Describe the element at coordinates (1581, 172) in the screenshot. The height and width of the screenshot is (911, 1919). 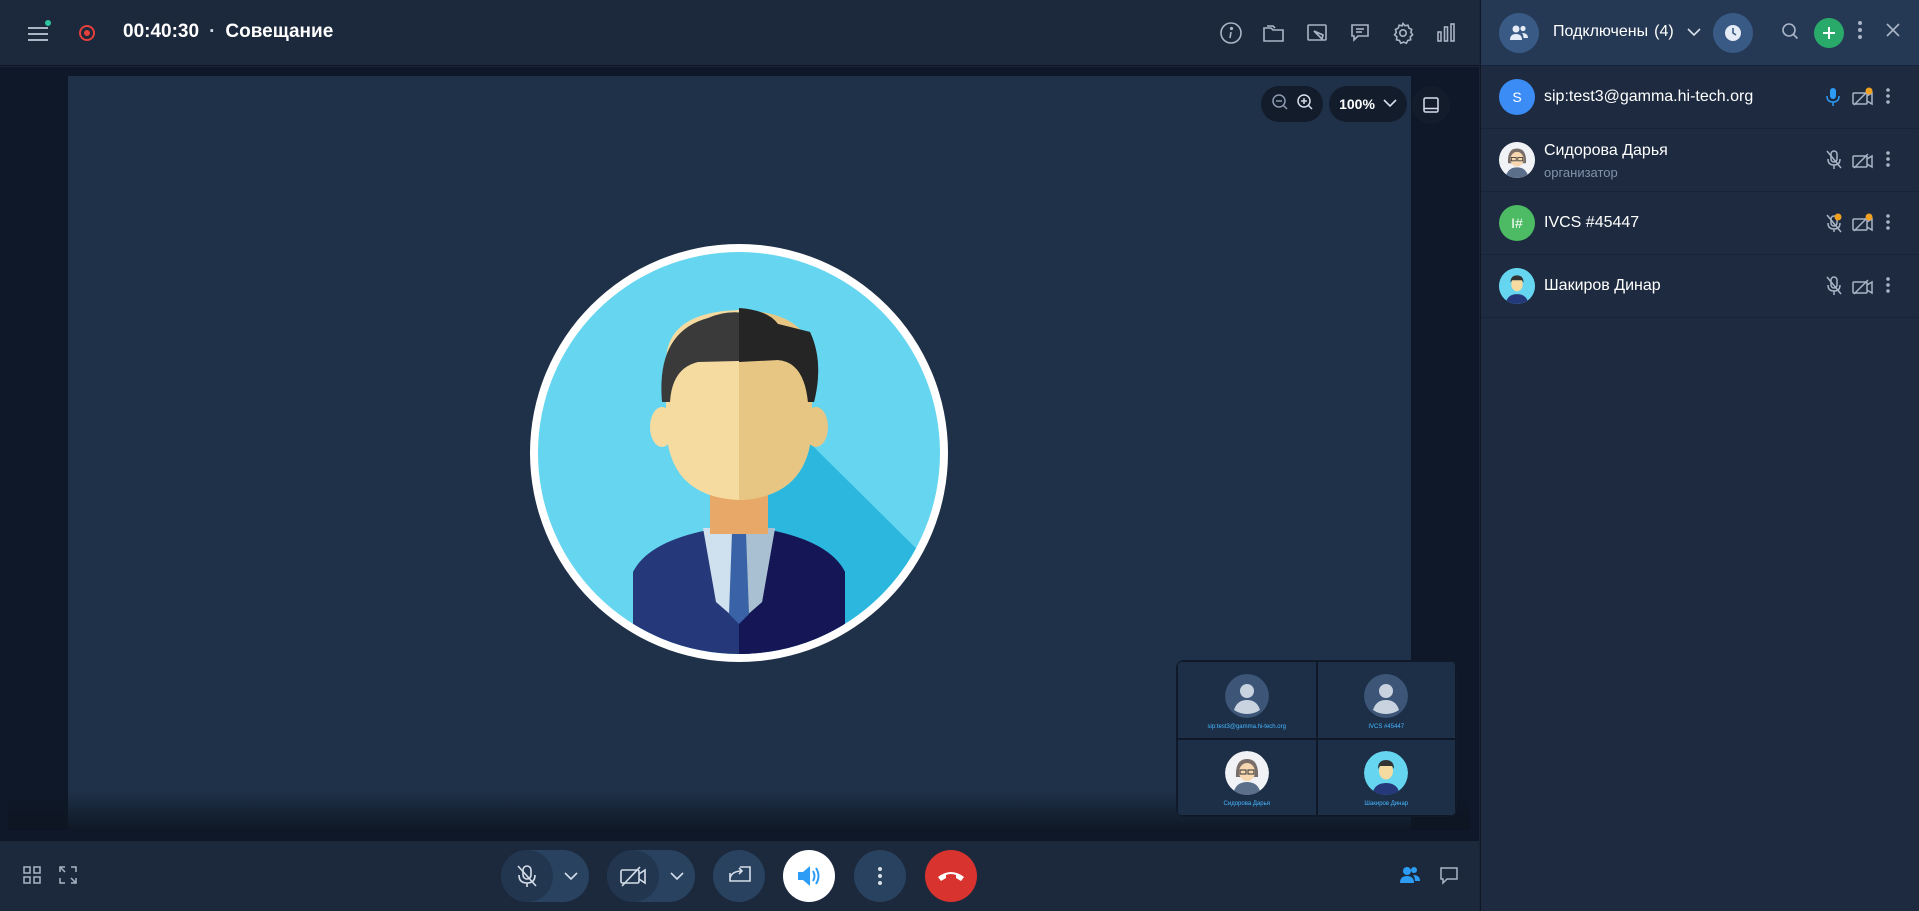
I see `participant-role: организатор` at that location.